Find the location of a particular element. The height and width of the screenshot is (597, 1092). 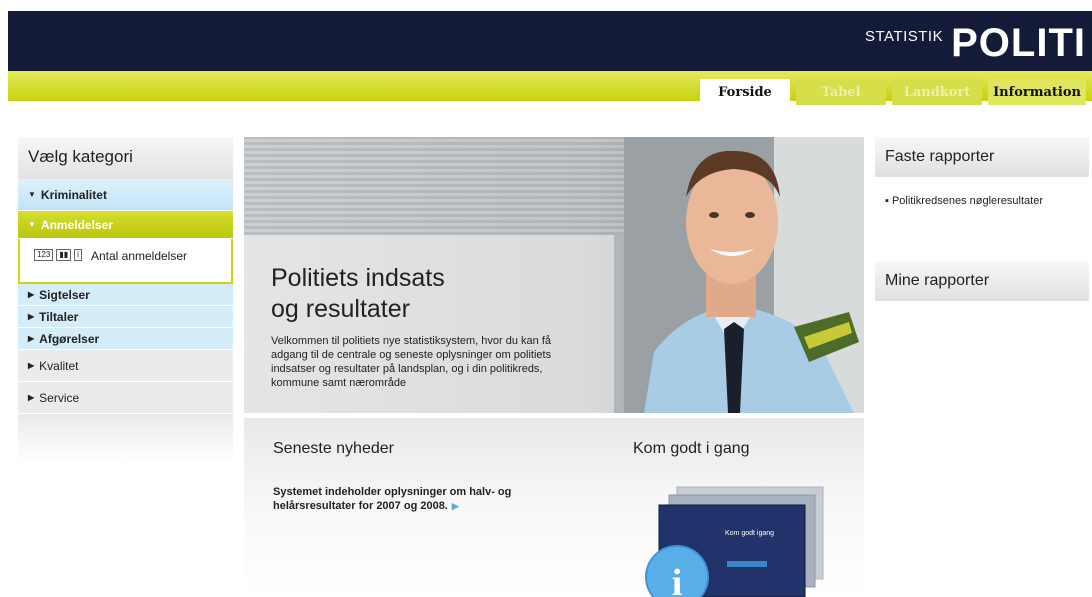

news-heading: Seneste nyheder is located at coordinates (333, 448).